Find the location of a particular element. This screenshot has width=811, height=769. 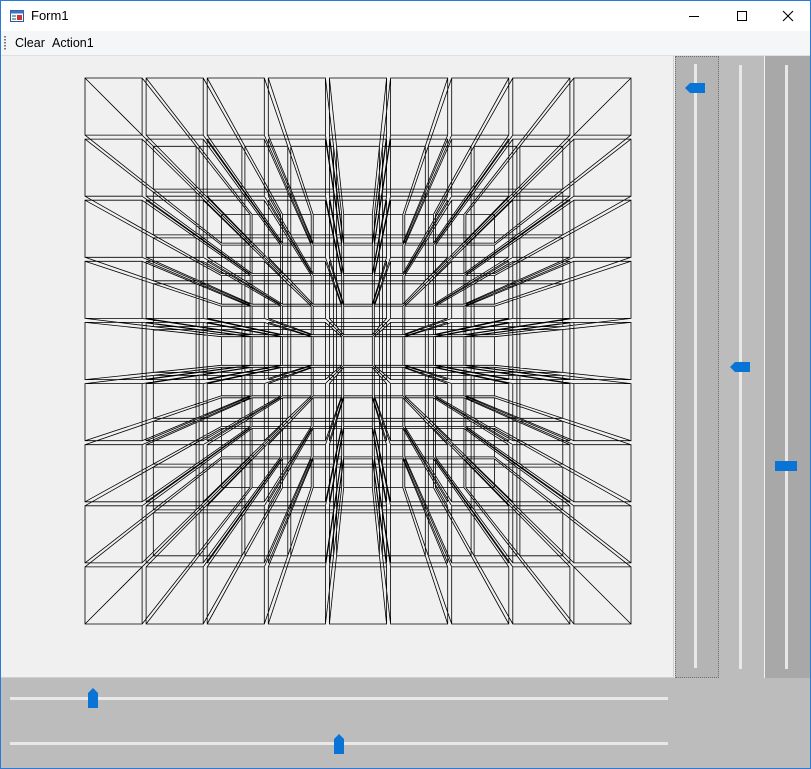

horizontal-trackbar-1-thumb is located at coordinates (93, 698).